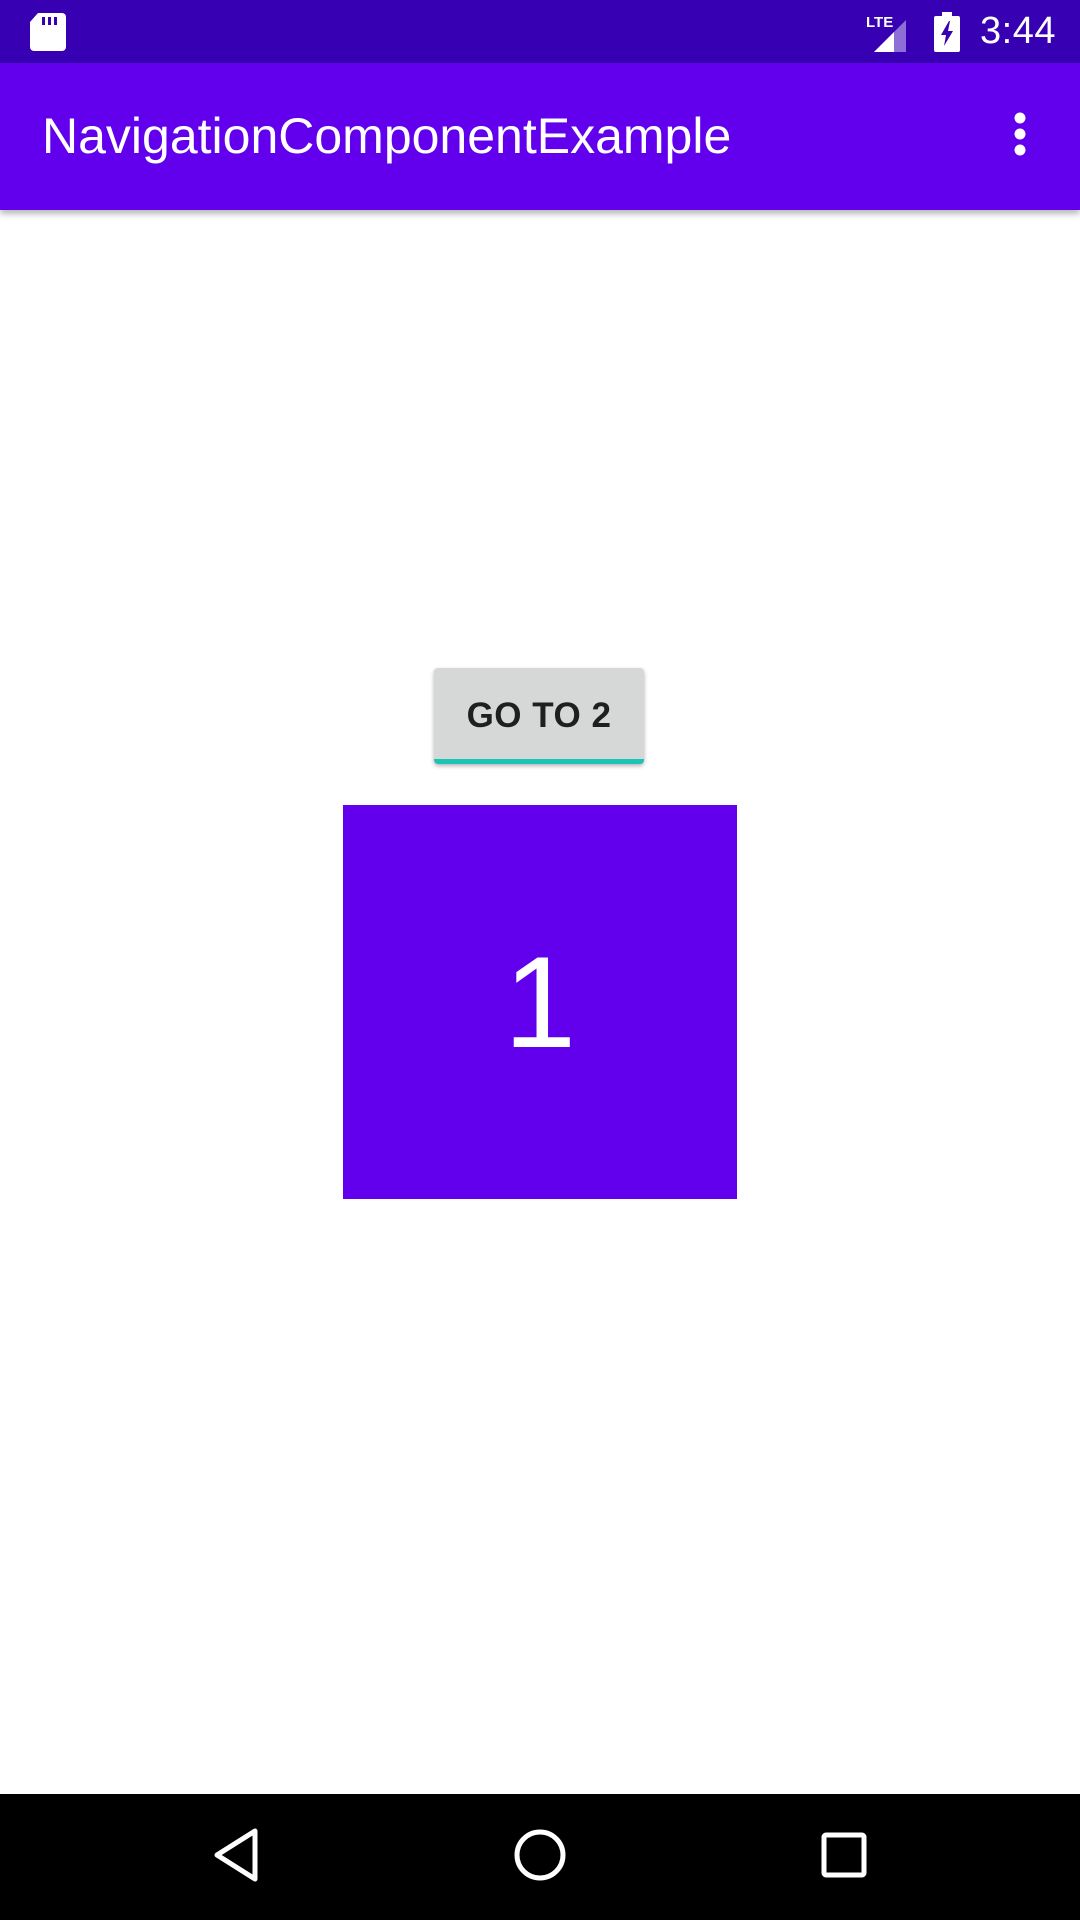 The image size is (1080, 1920). I want to click on status-clock: 3:44, so click(1018, 31).